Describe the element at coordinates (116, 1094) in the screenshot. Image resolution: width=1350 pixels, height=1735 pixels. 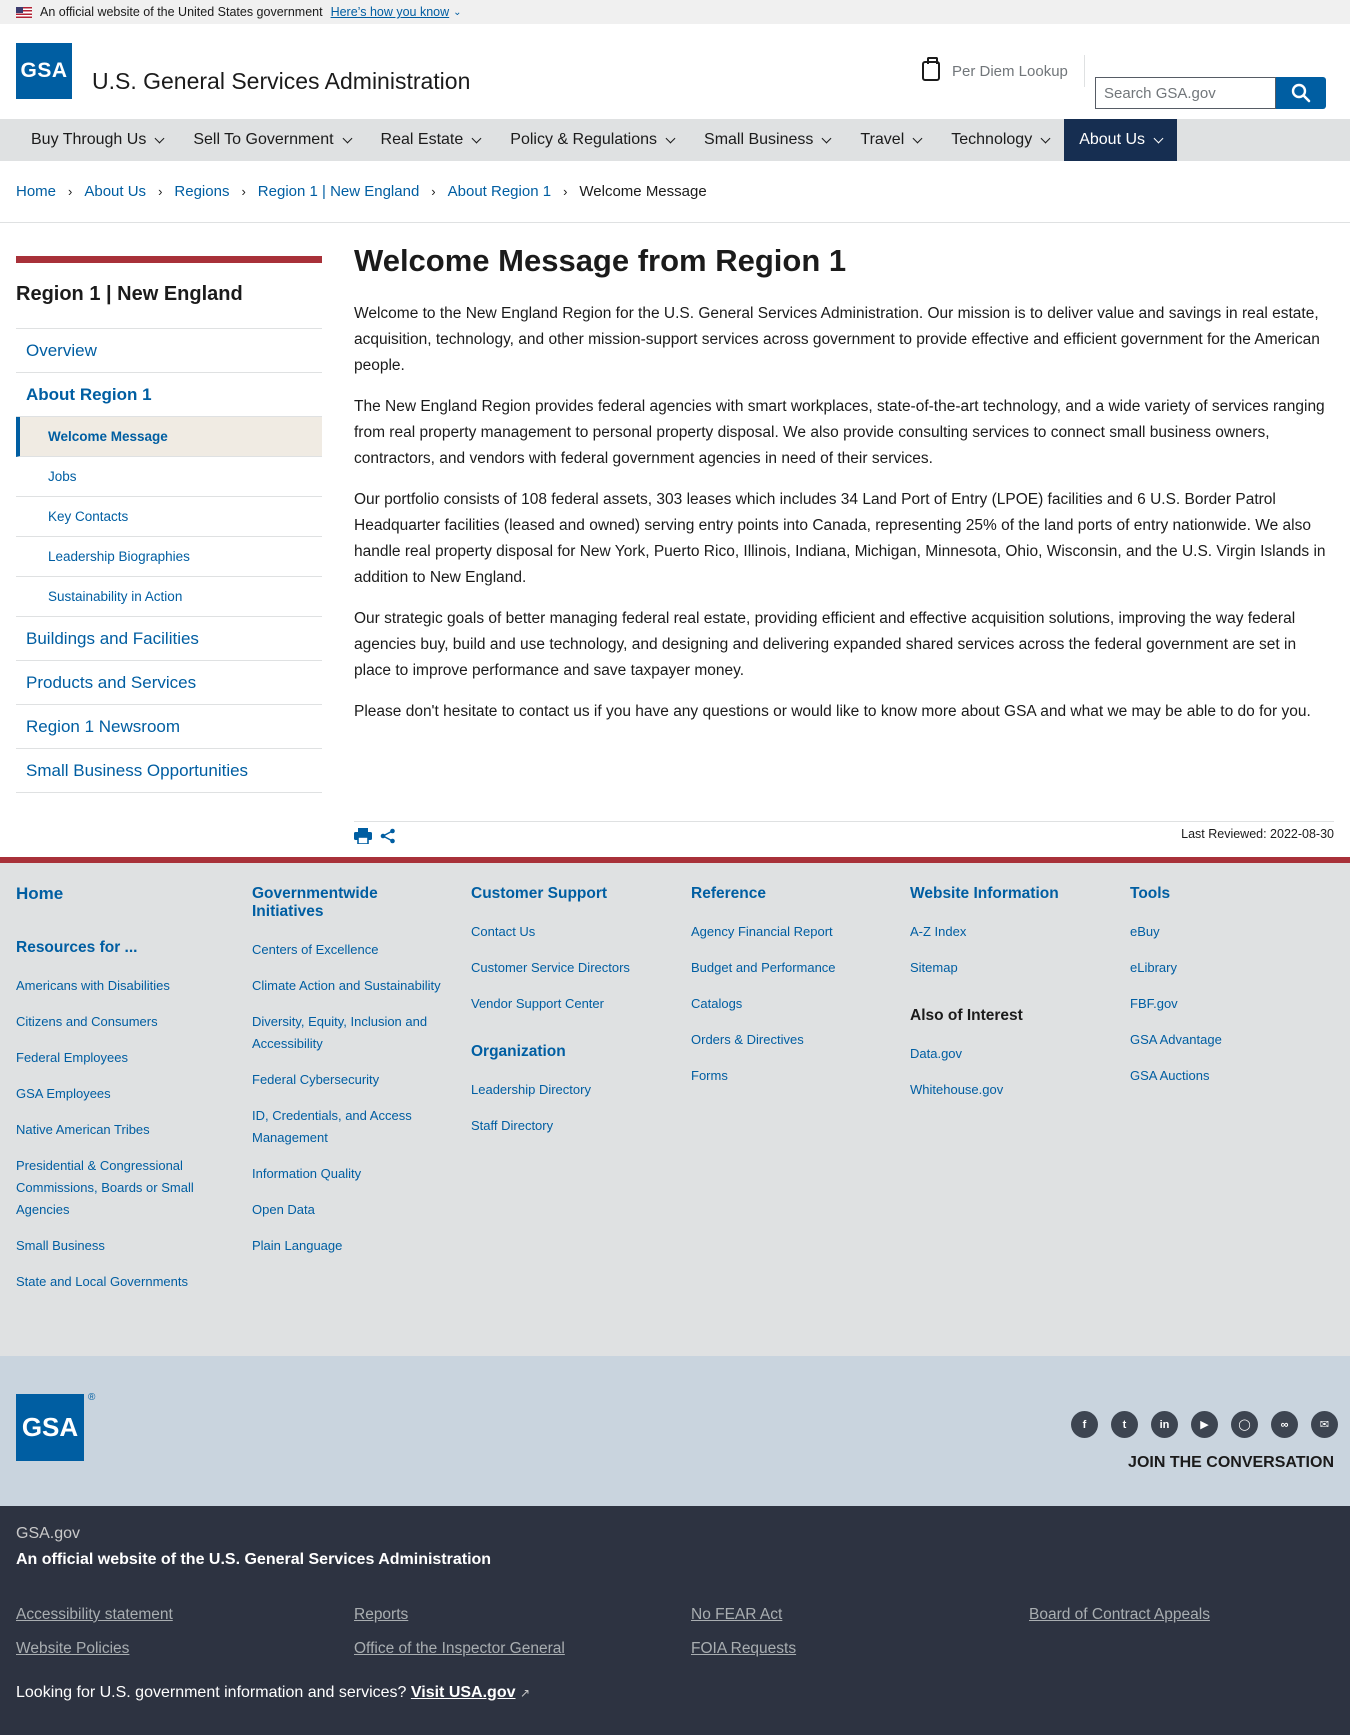
I see `footer-link: GSA Employees` at that location.